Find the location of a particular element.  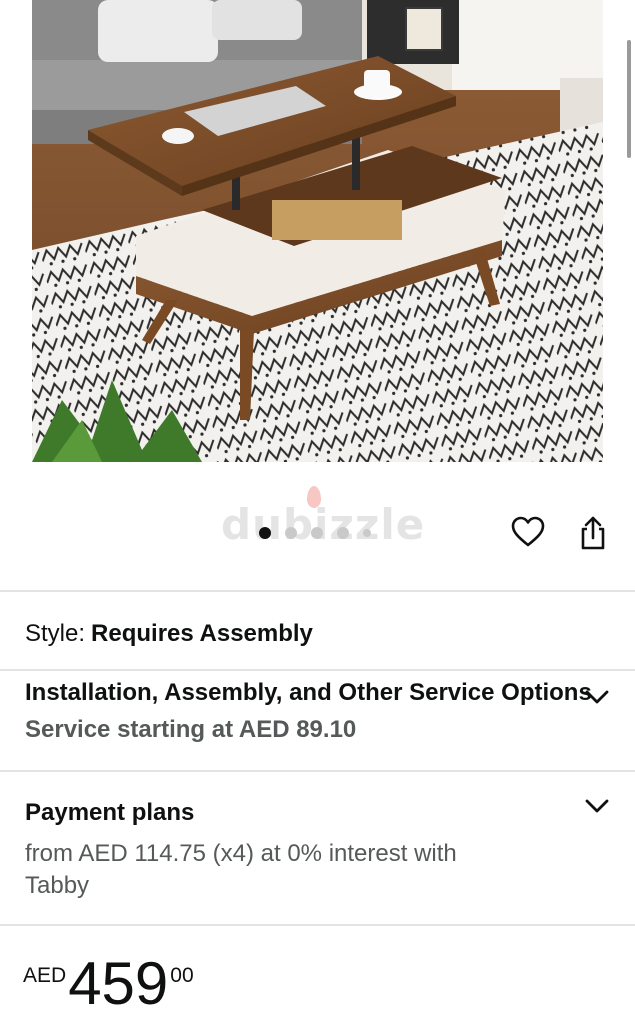

share-button is located at coordinates (593, 533).